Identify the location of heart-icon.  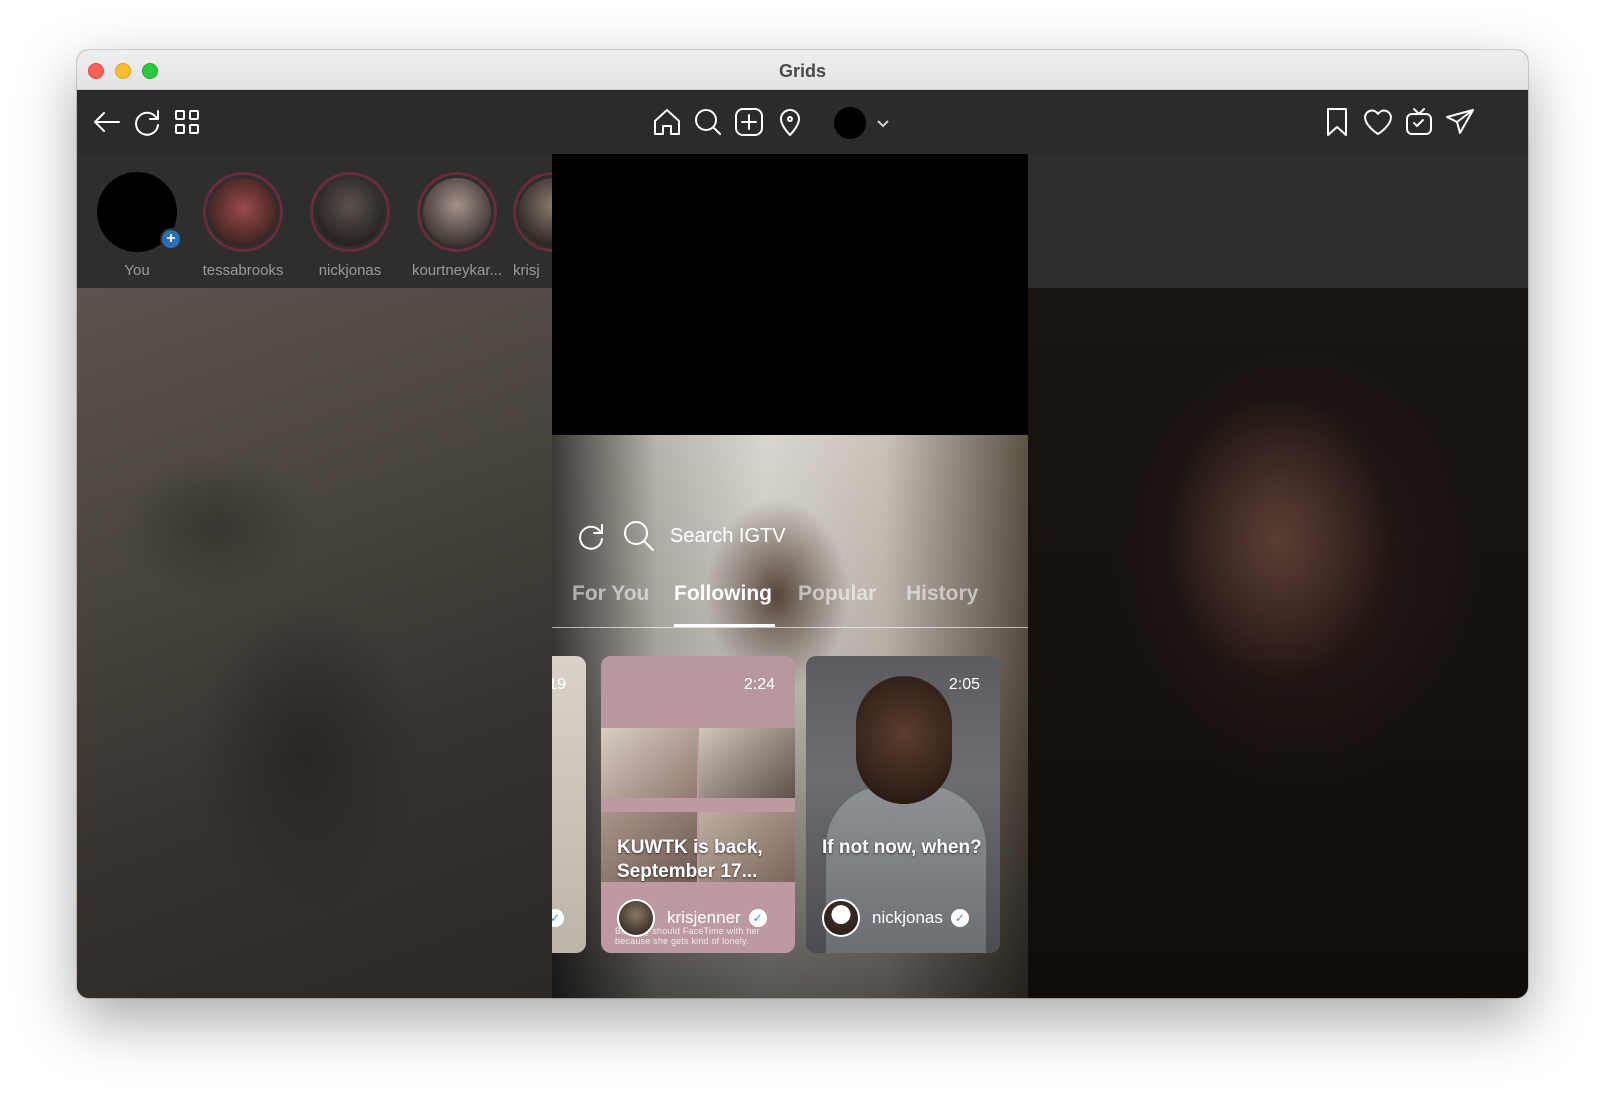
(1378, 122).